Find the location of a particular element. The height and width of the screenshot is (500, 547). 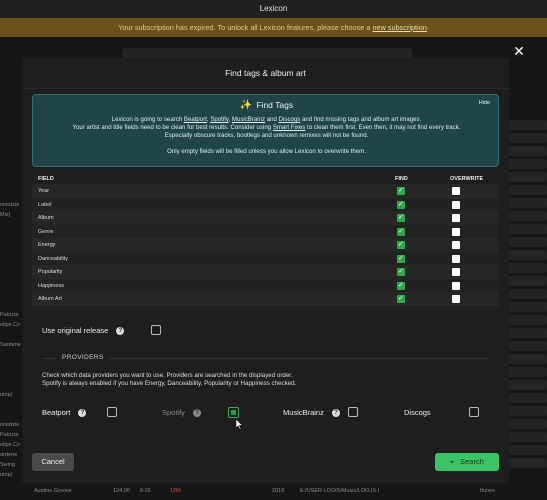

info-heading: ✨ Find Tags is located at coordinates (266, 105).